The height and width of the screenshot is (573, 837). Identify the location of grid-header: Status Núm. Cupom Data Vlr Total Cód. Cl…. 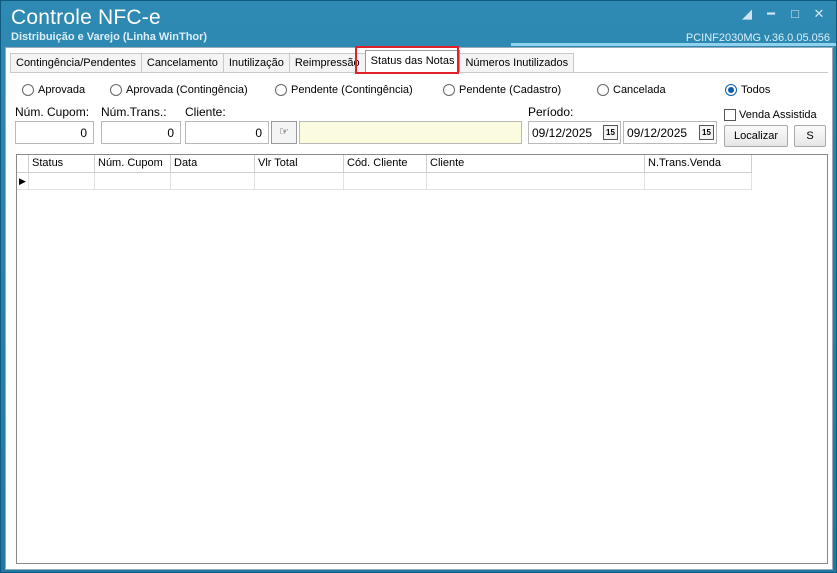
(384, 164).